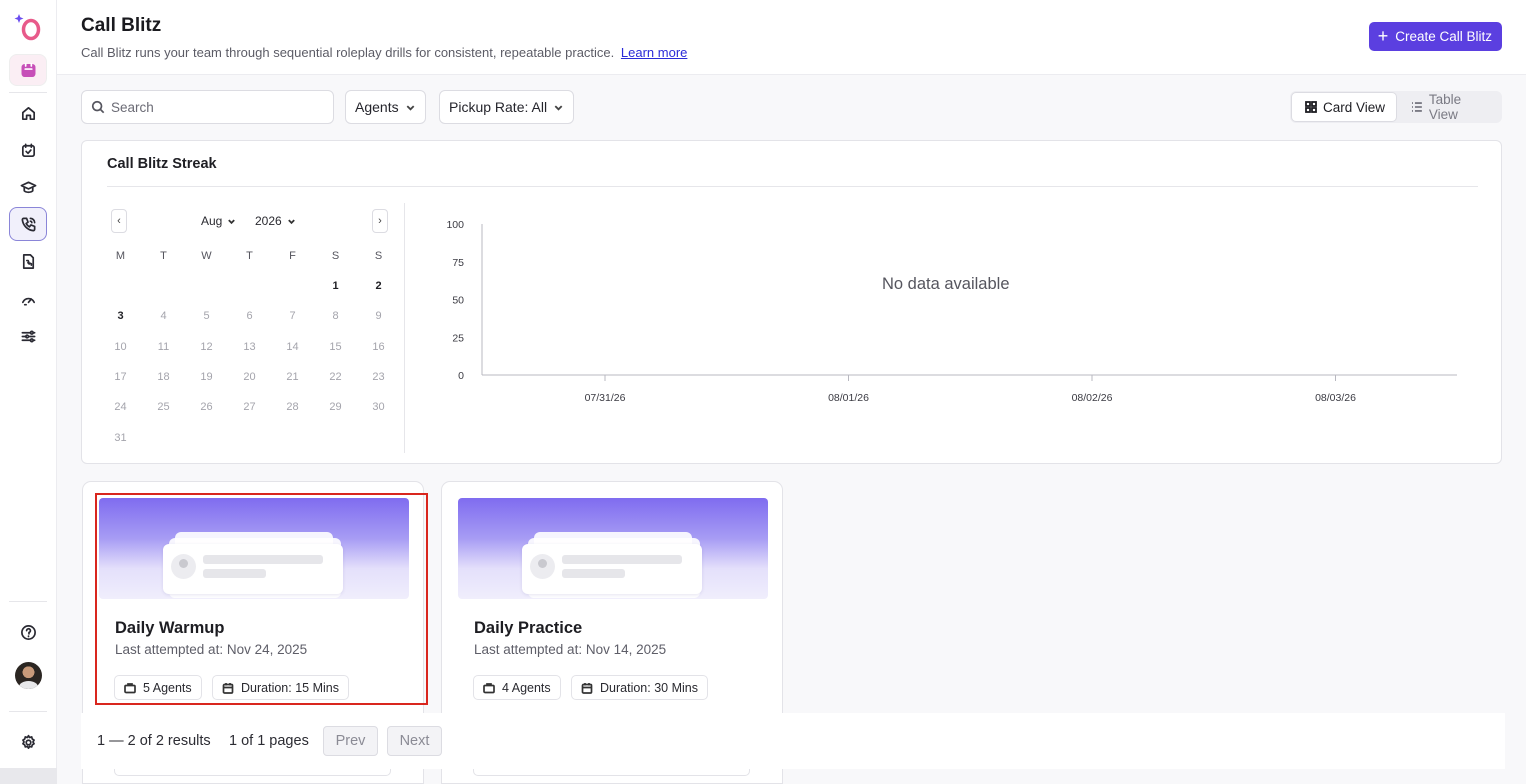  Describe the element at coordinates (121, 377) in the screenshot. I see `calendar-day: 17` at that location.